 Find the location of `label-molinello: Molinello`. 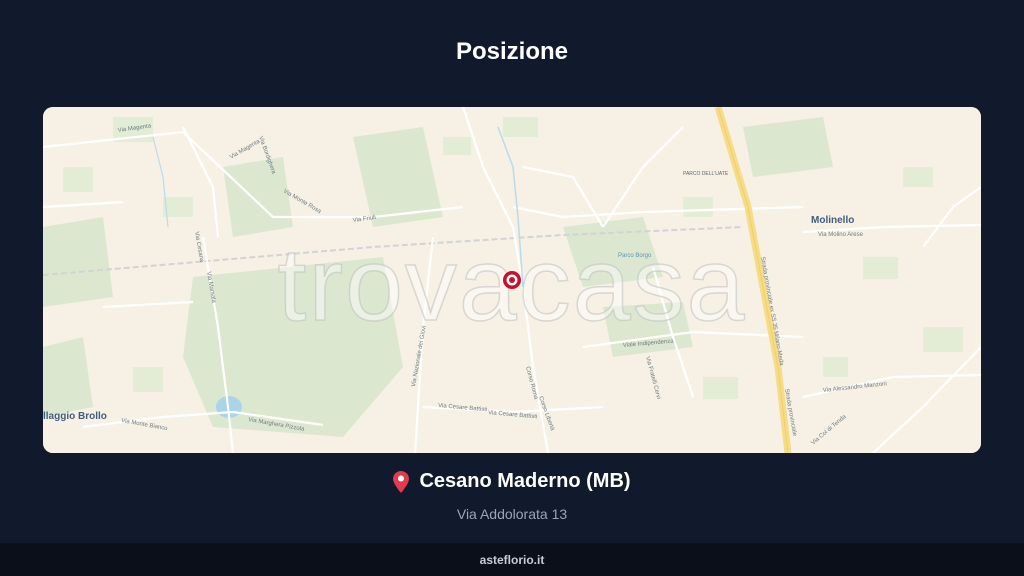

label-molinello: Molinello is located at coordinates (832, 220).